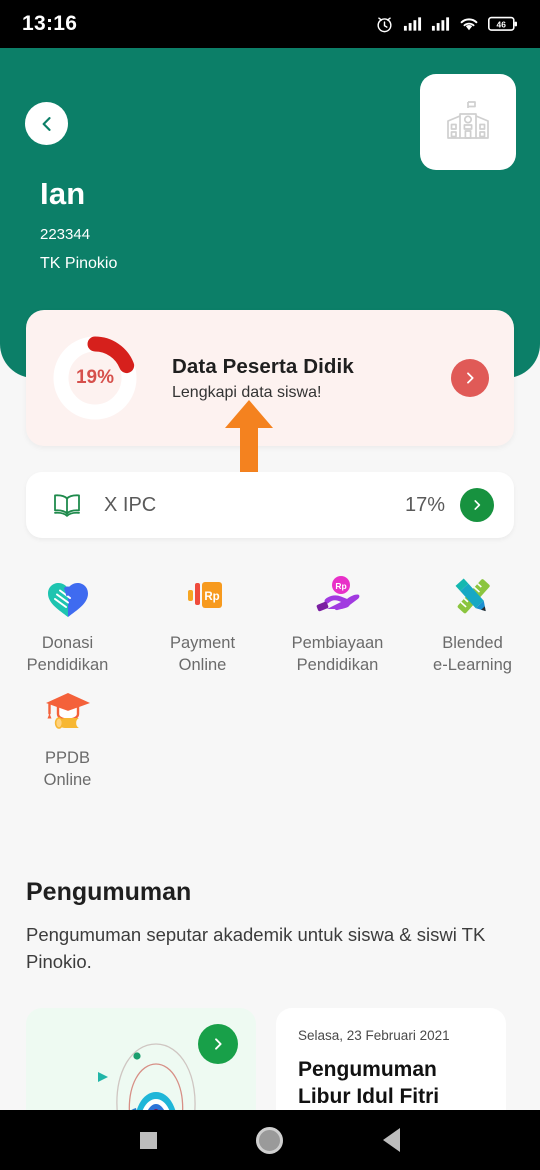 The height and width of the screenshot is (1170, 540). I want to click on announcement-headline: Pengumuman Libur Idul Fitri, so click(369, 1083).